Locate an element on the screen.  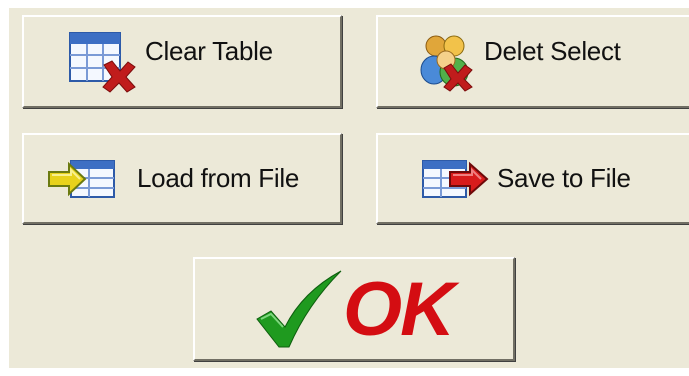
delete-select-button: Delet Select is located at coordinates (532, 61).